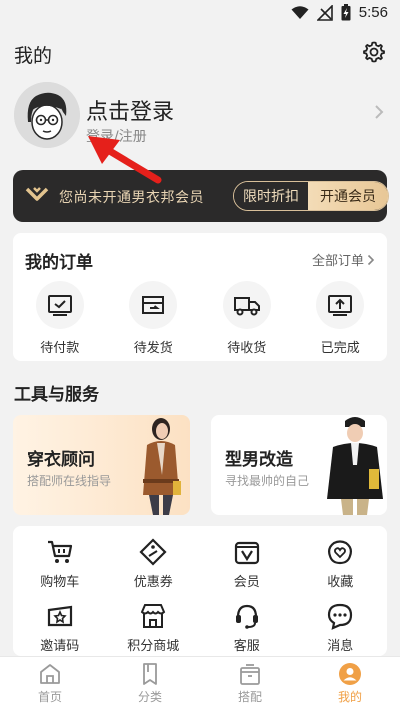  I want to click on message-icon, so click(340, 616).